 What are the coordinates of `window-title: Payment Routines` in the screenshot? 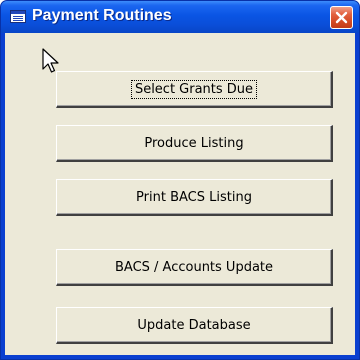 It's located at (102, 15).